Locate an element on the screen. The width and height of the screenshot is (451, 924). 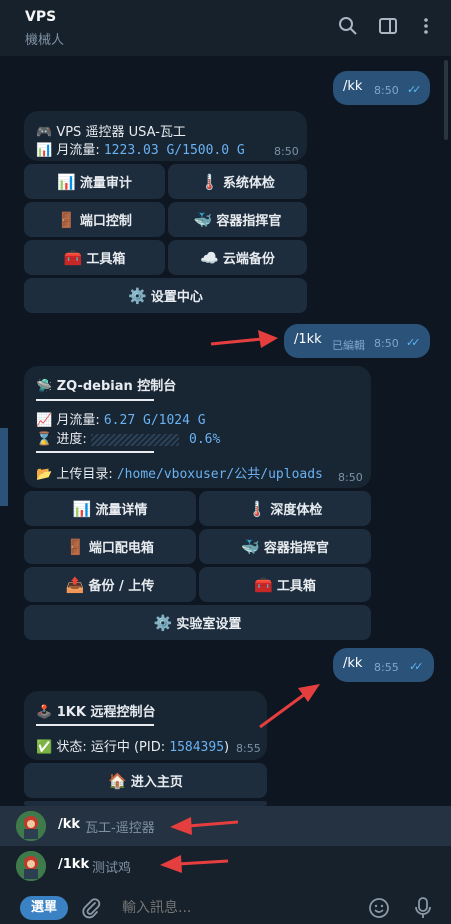
search-icon is located at coordinates (348, 28).